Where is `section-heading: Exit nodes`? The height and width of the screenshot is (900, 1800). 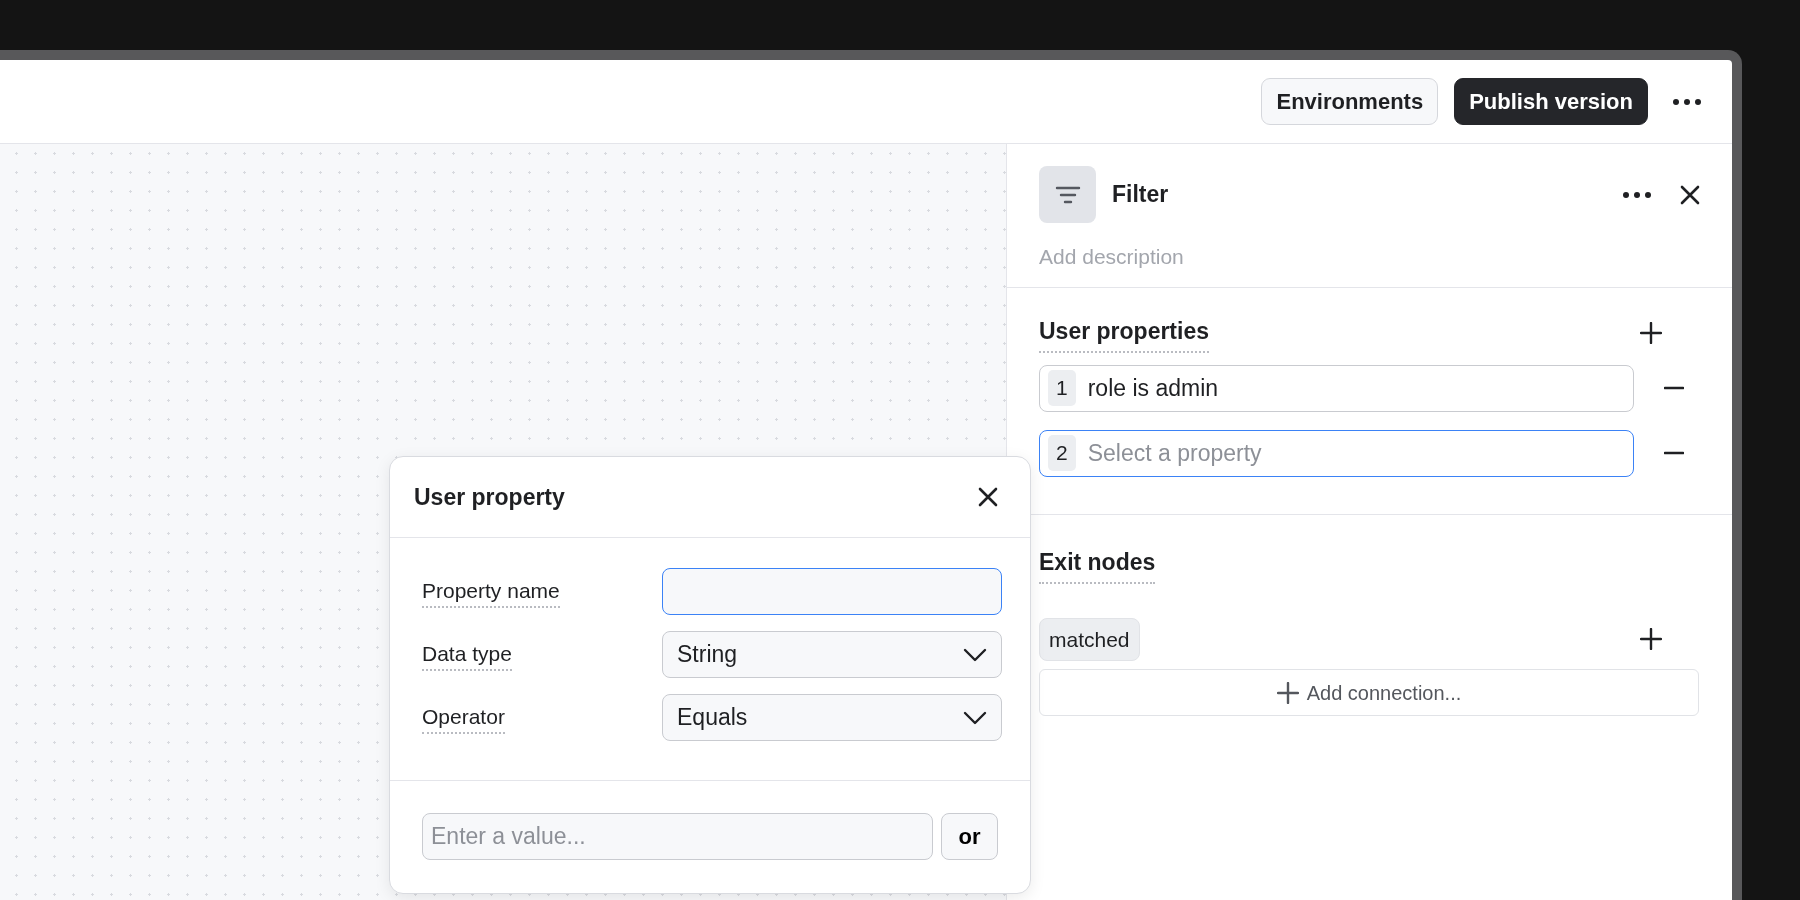
section-heading: Exit nodes is located at coordinates (1097, 564).